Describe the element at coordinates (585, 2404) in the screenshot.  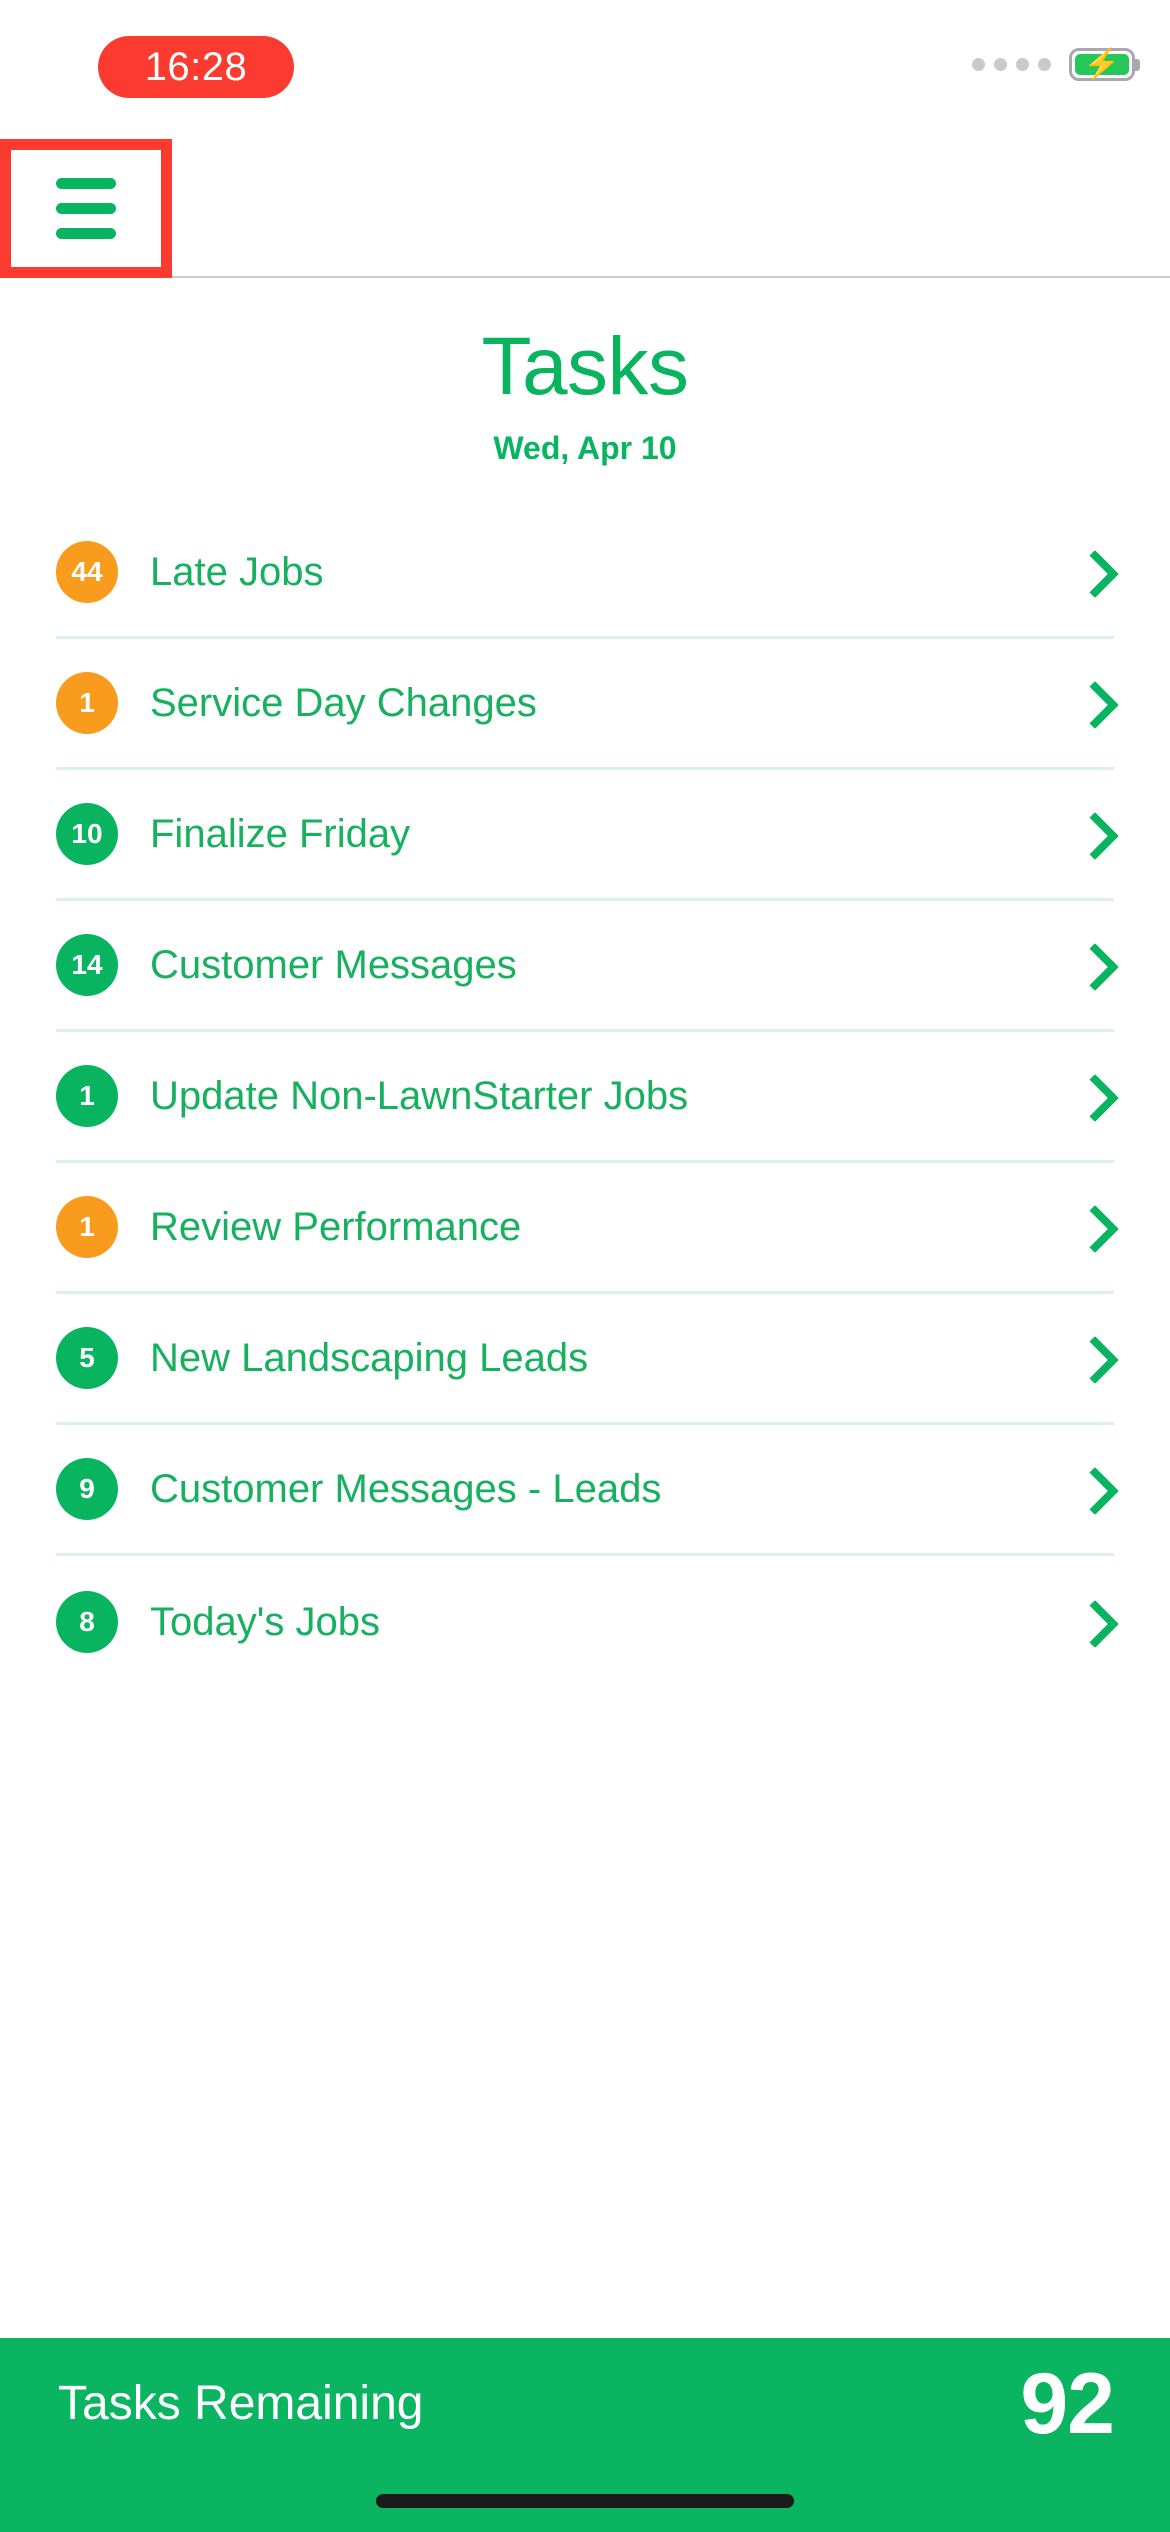
I see `tasks-remaining-bar: Tasks Remaining 92` at that location.